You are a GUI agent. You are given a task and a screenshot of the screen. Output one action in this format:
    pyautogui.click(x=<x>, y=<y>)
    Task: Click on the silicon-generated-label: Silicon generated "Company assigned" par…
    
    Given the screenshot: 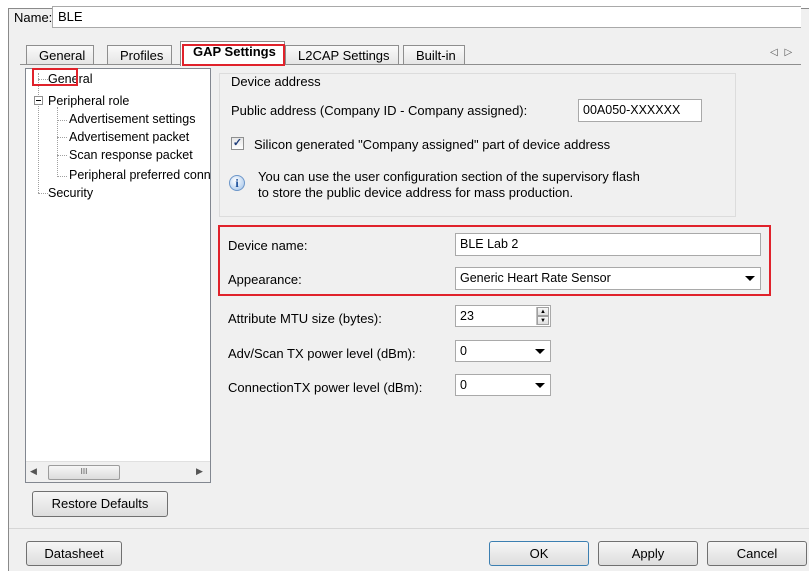 What is the action you would take?
    pyautogui.click(x=432, y=144)
    